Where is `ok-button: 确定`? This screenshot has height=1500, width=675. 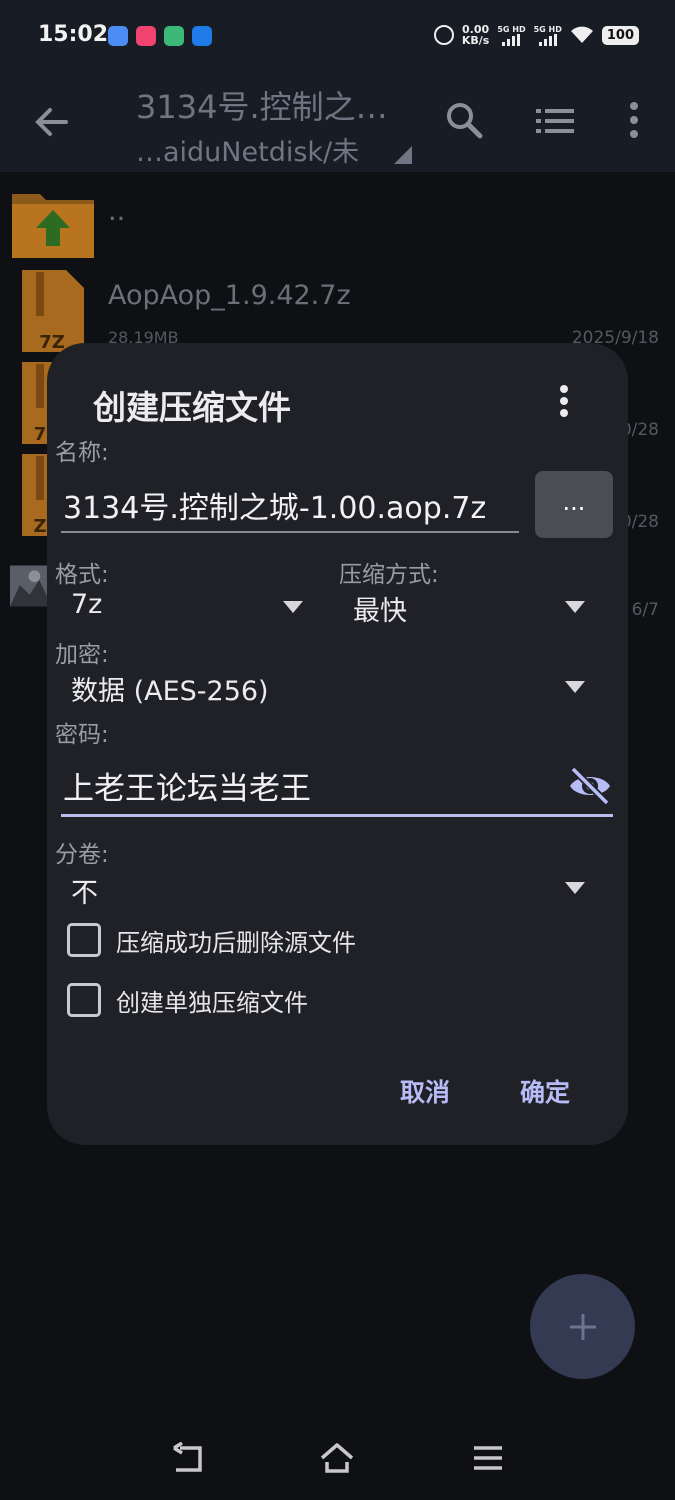
ok-button: 确定 is located at coordinates (545, 1091).